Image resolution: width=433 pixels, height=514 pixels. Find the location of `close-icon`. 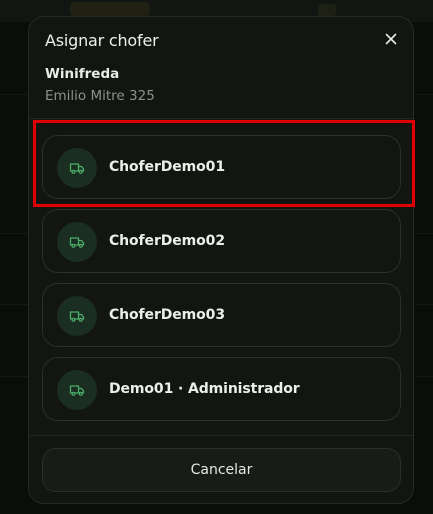

close-icon is located at coordinates (391, 39).